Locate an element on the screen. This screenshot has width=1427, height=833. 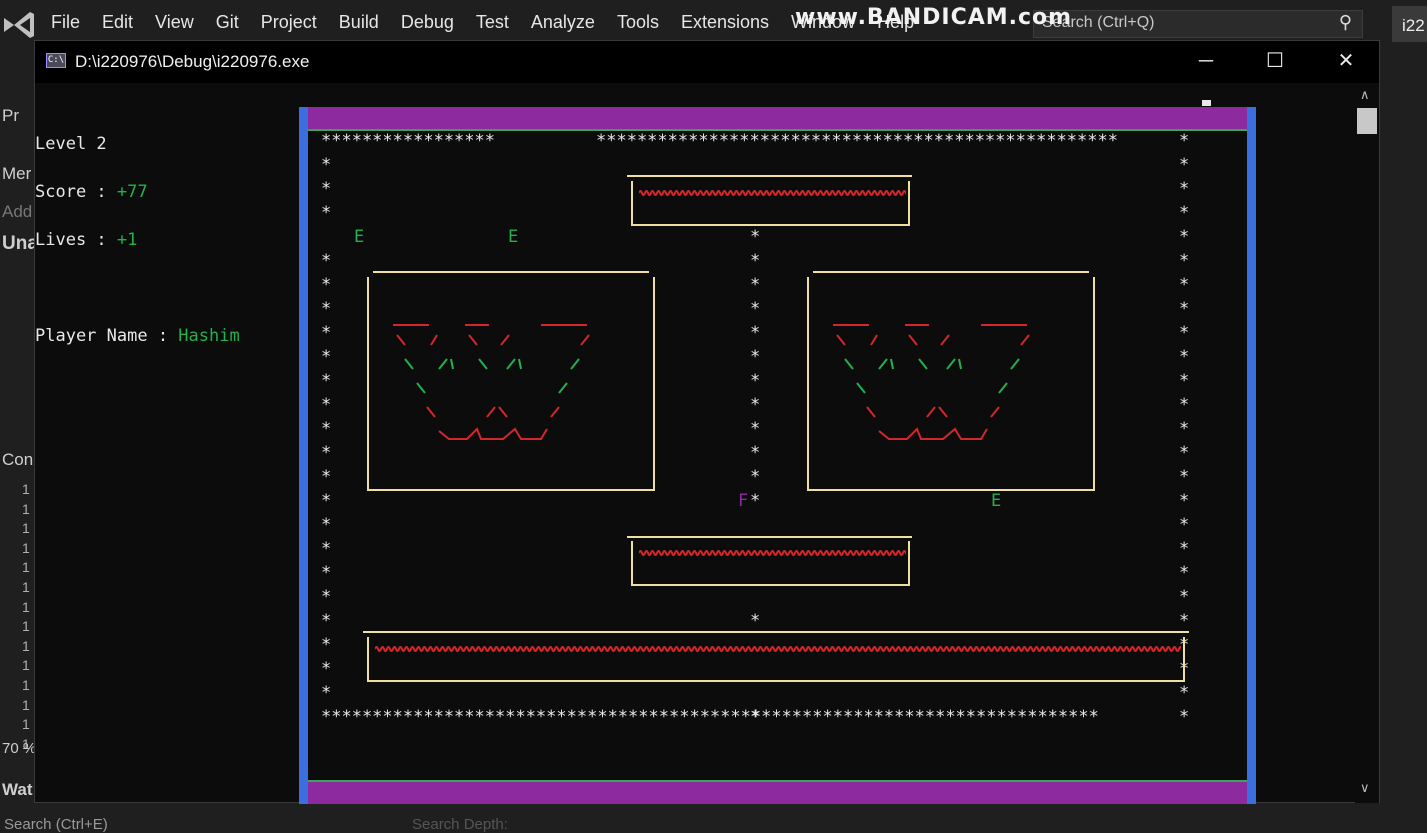
scroll-up-arrow-icon: ∧ is located at coordinates (1365, 95).